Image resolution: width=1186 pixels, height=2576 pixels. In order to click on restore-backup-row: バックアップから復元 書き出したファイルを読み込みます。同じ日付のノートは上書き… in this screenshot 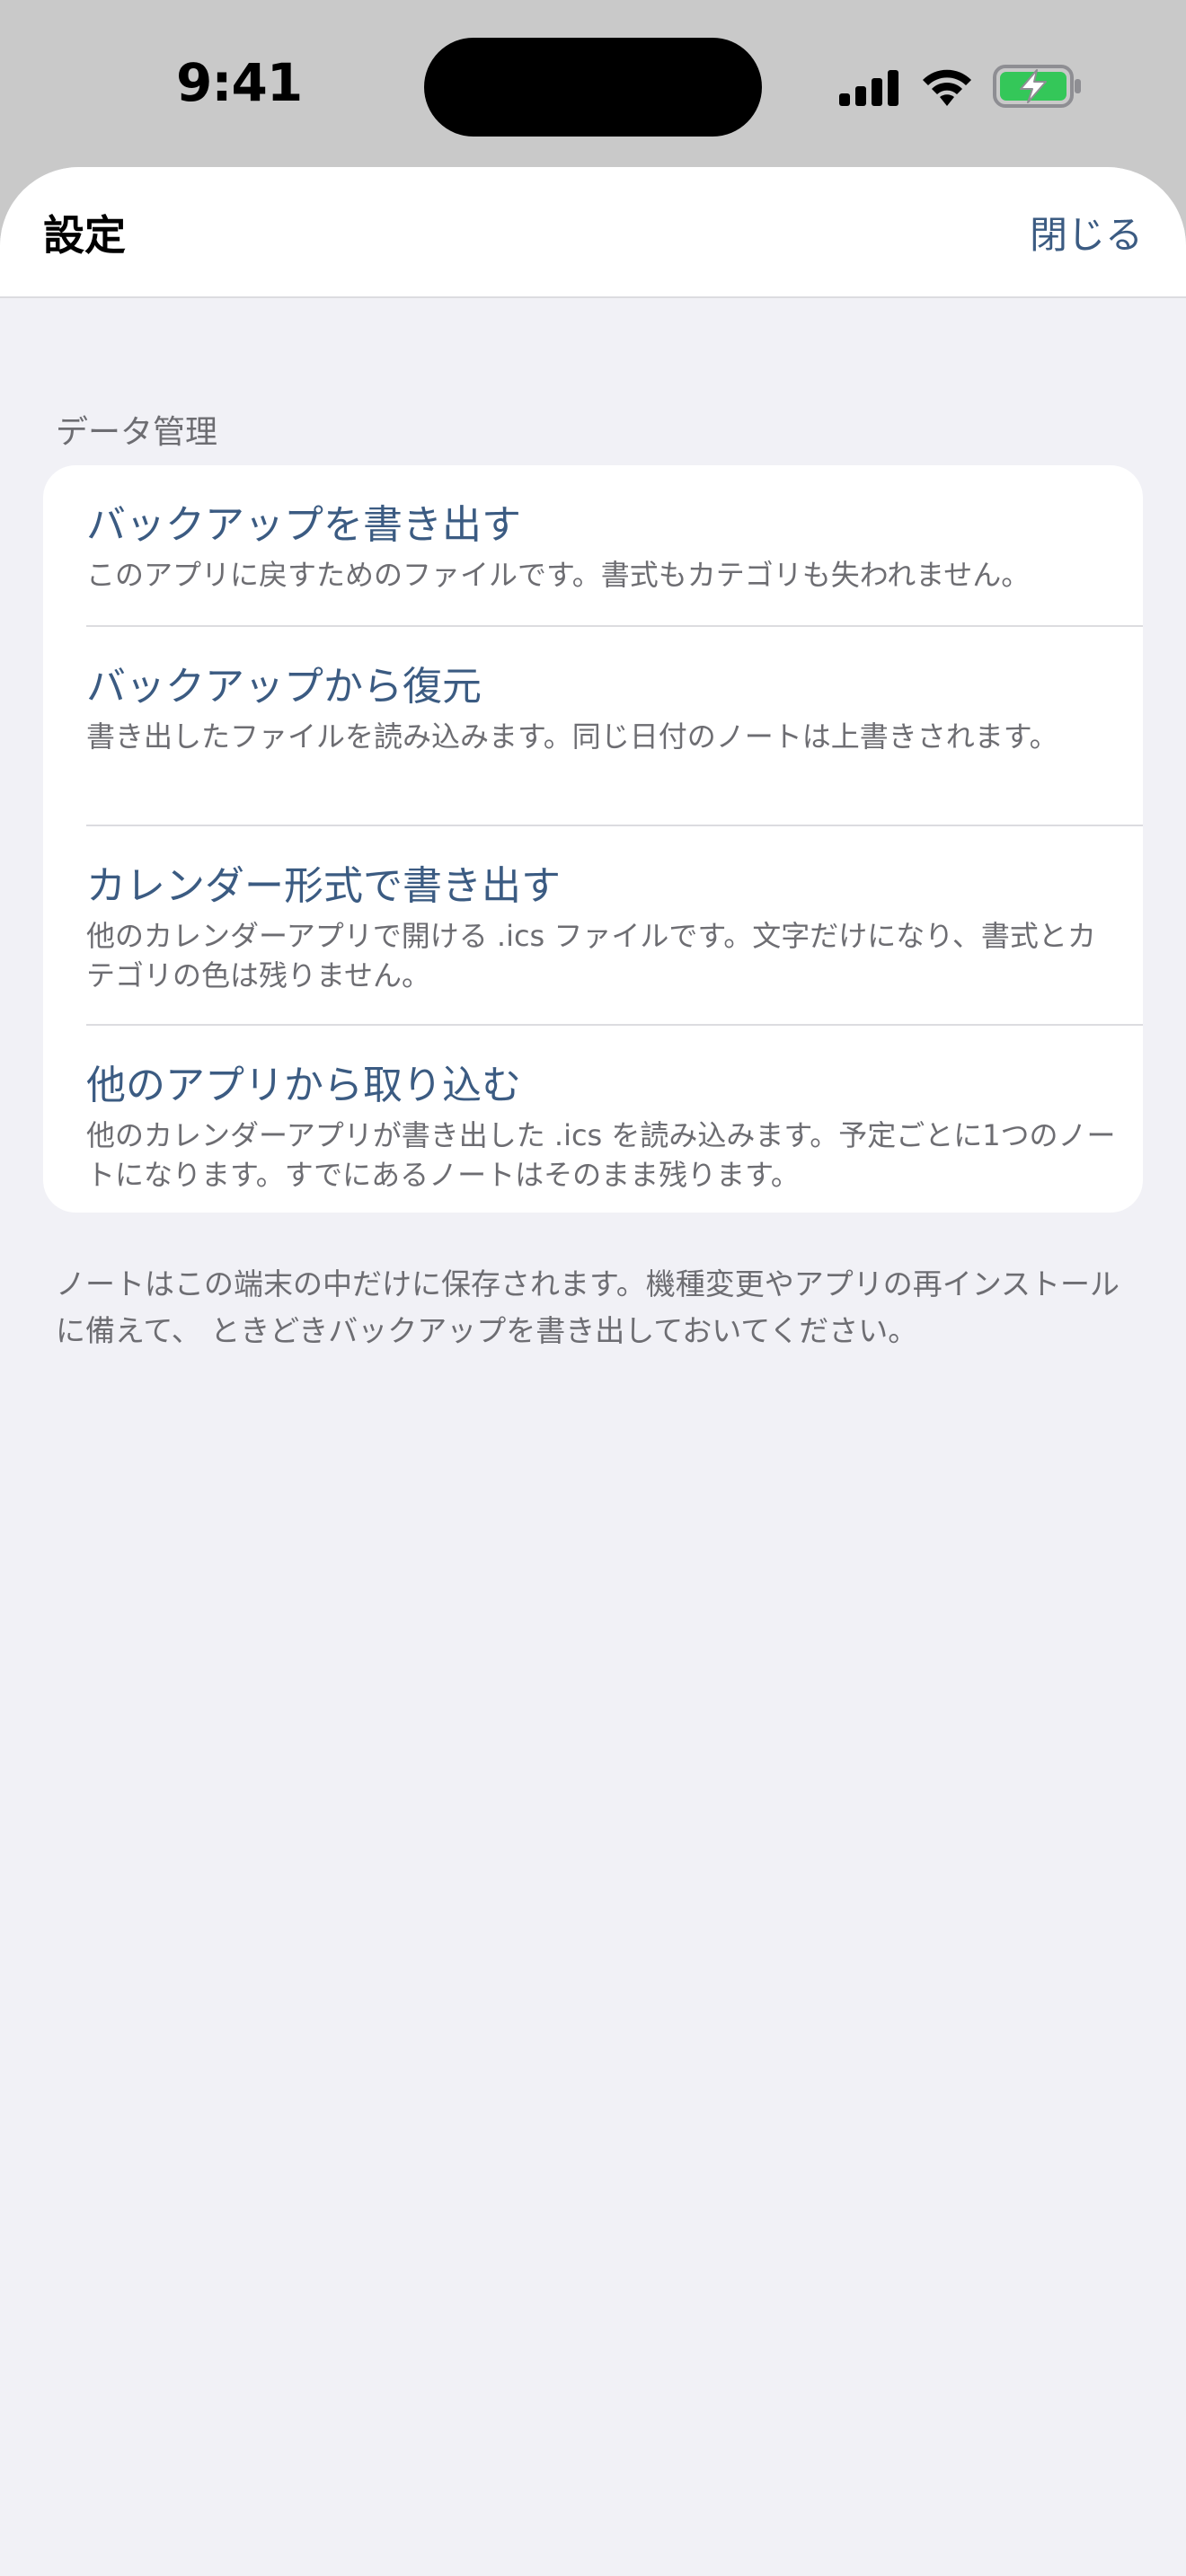, I will do `click(593, 726)`.